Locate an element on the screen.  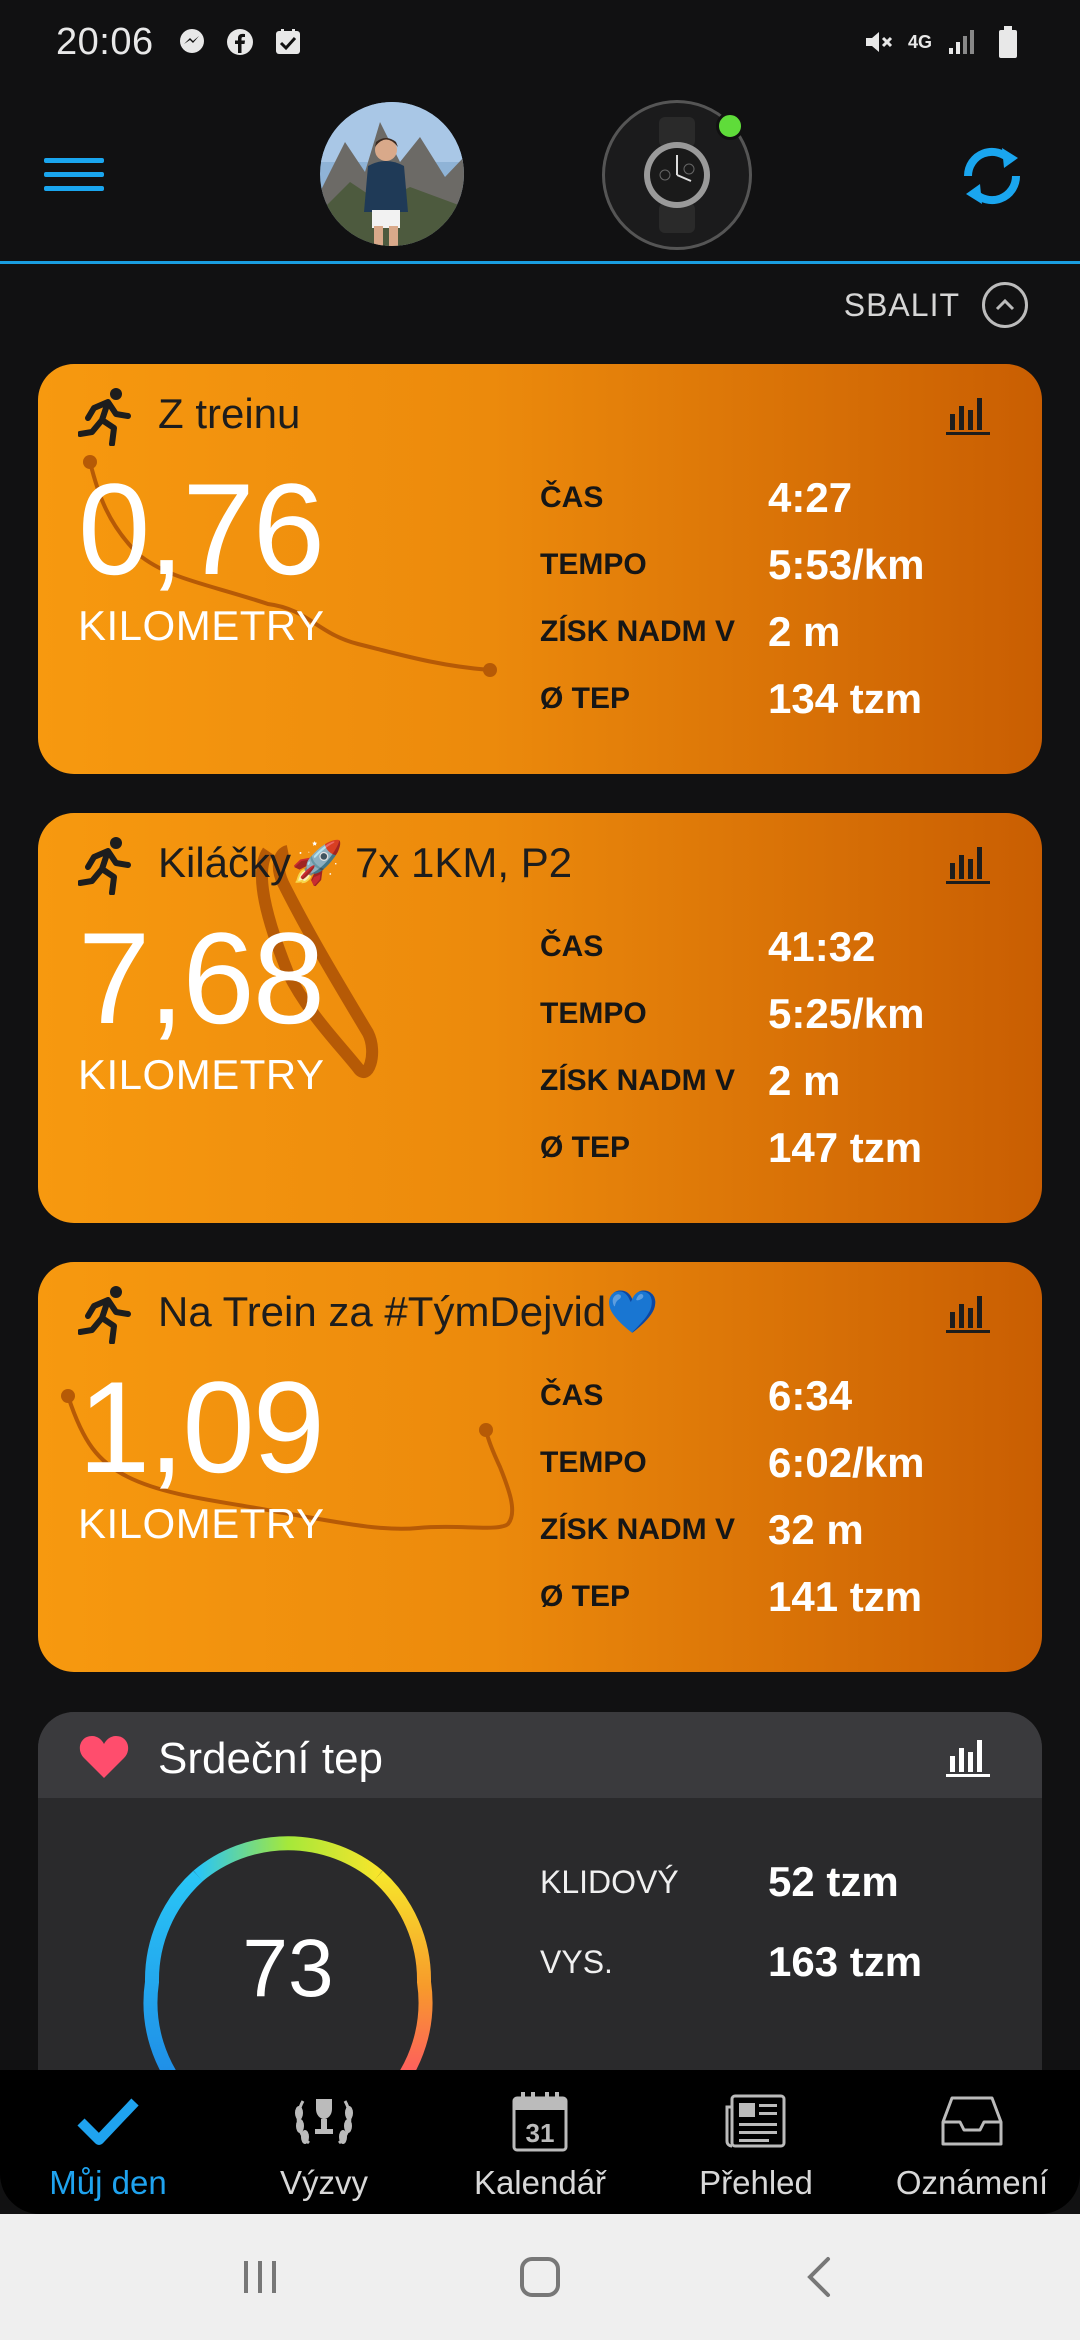
facebook-icon is located at coordinates (240, 42).